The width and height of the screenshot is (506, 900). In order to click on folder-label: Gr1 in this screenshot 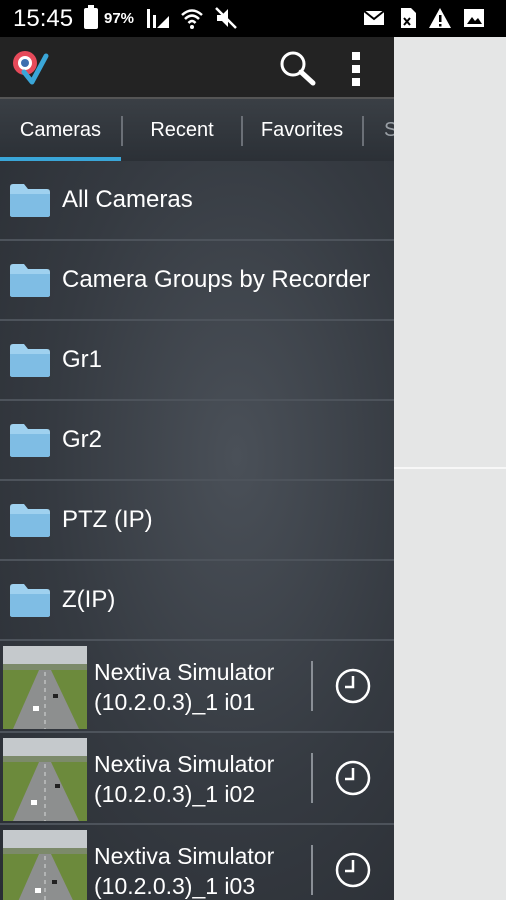, I will do `click(82, 359)`.